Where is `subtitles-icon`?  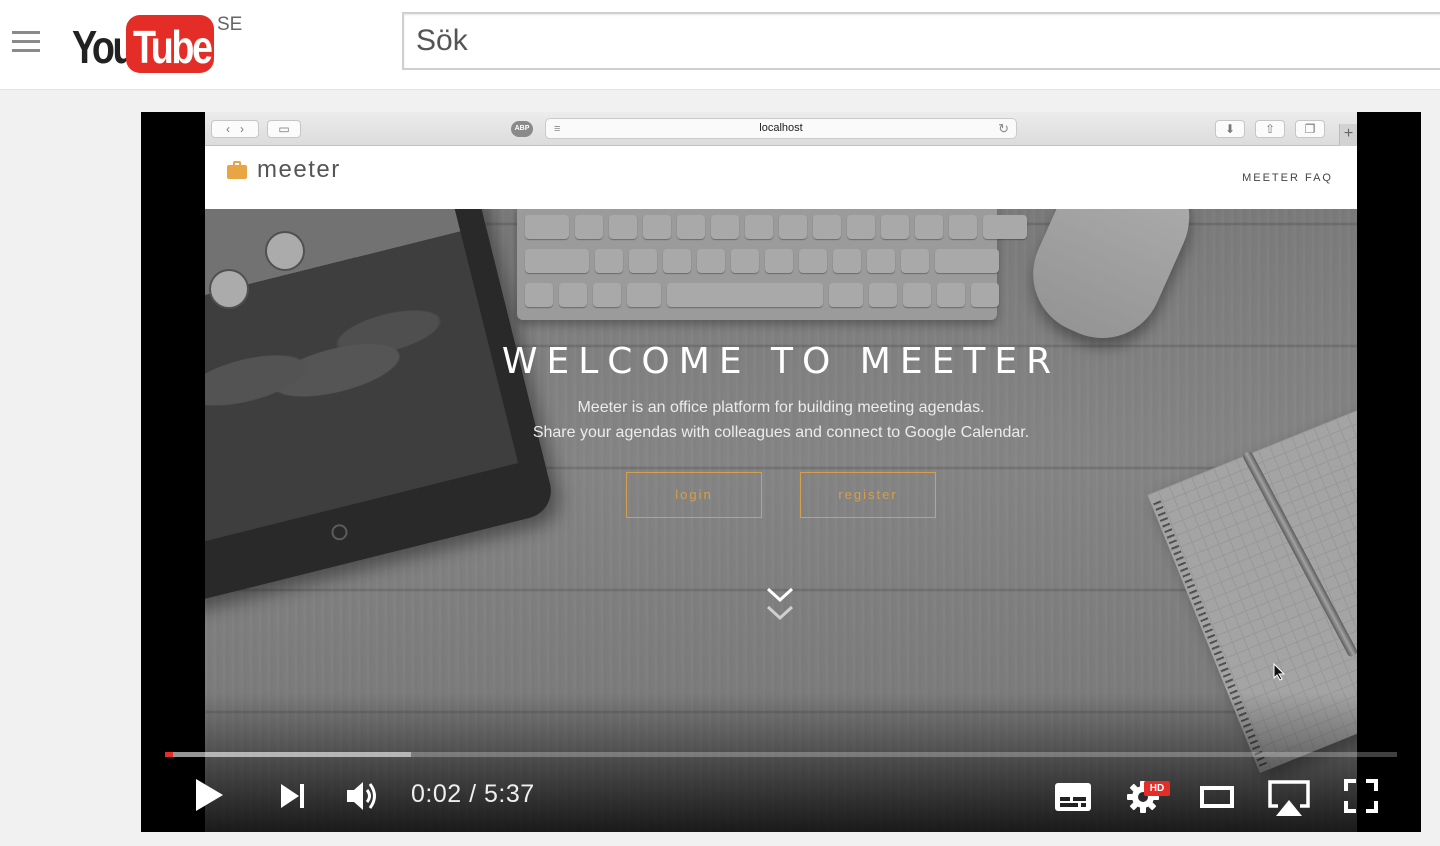 subtitles-icon is located at coordinates (1073, 797).